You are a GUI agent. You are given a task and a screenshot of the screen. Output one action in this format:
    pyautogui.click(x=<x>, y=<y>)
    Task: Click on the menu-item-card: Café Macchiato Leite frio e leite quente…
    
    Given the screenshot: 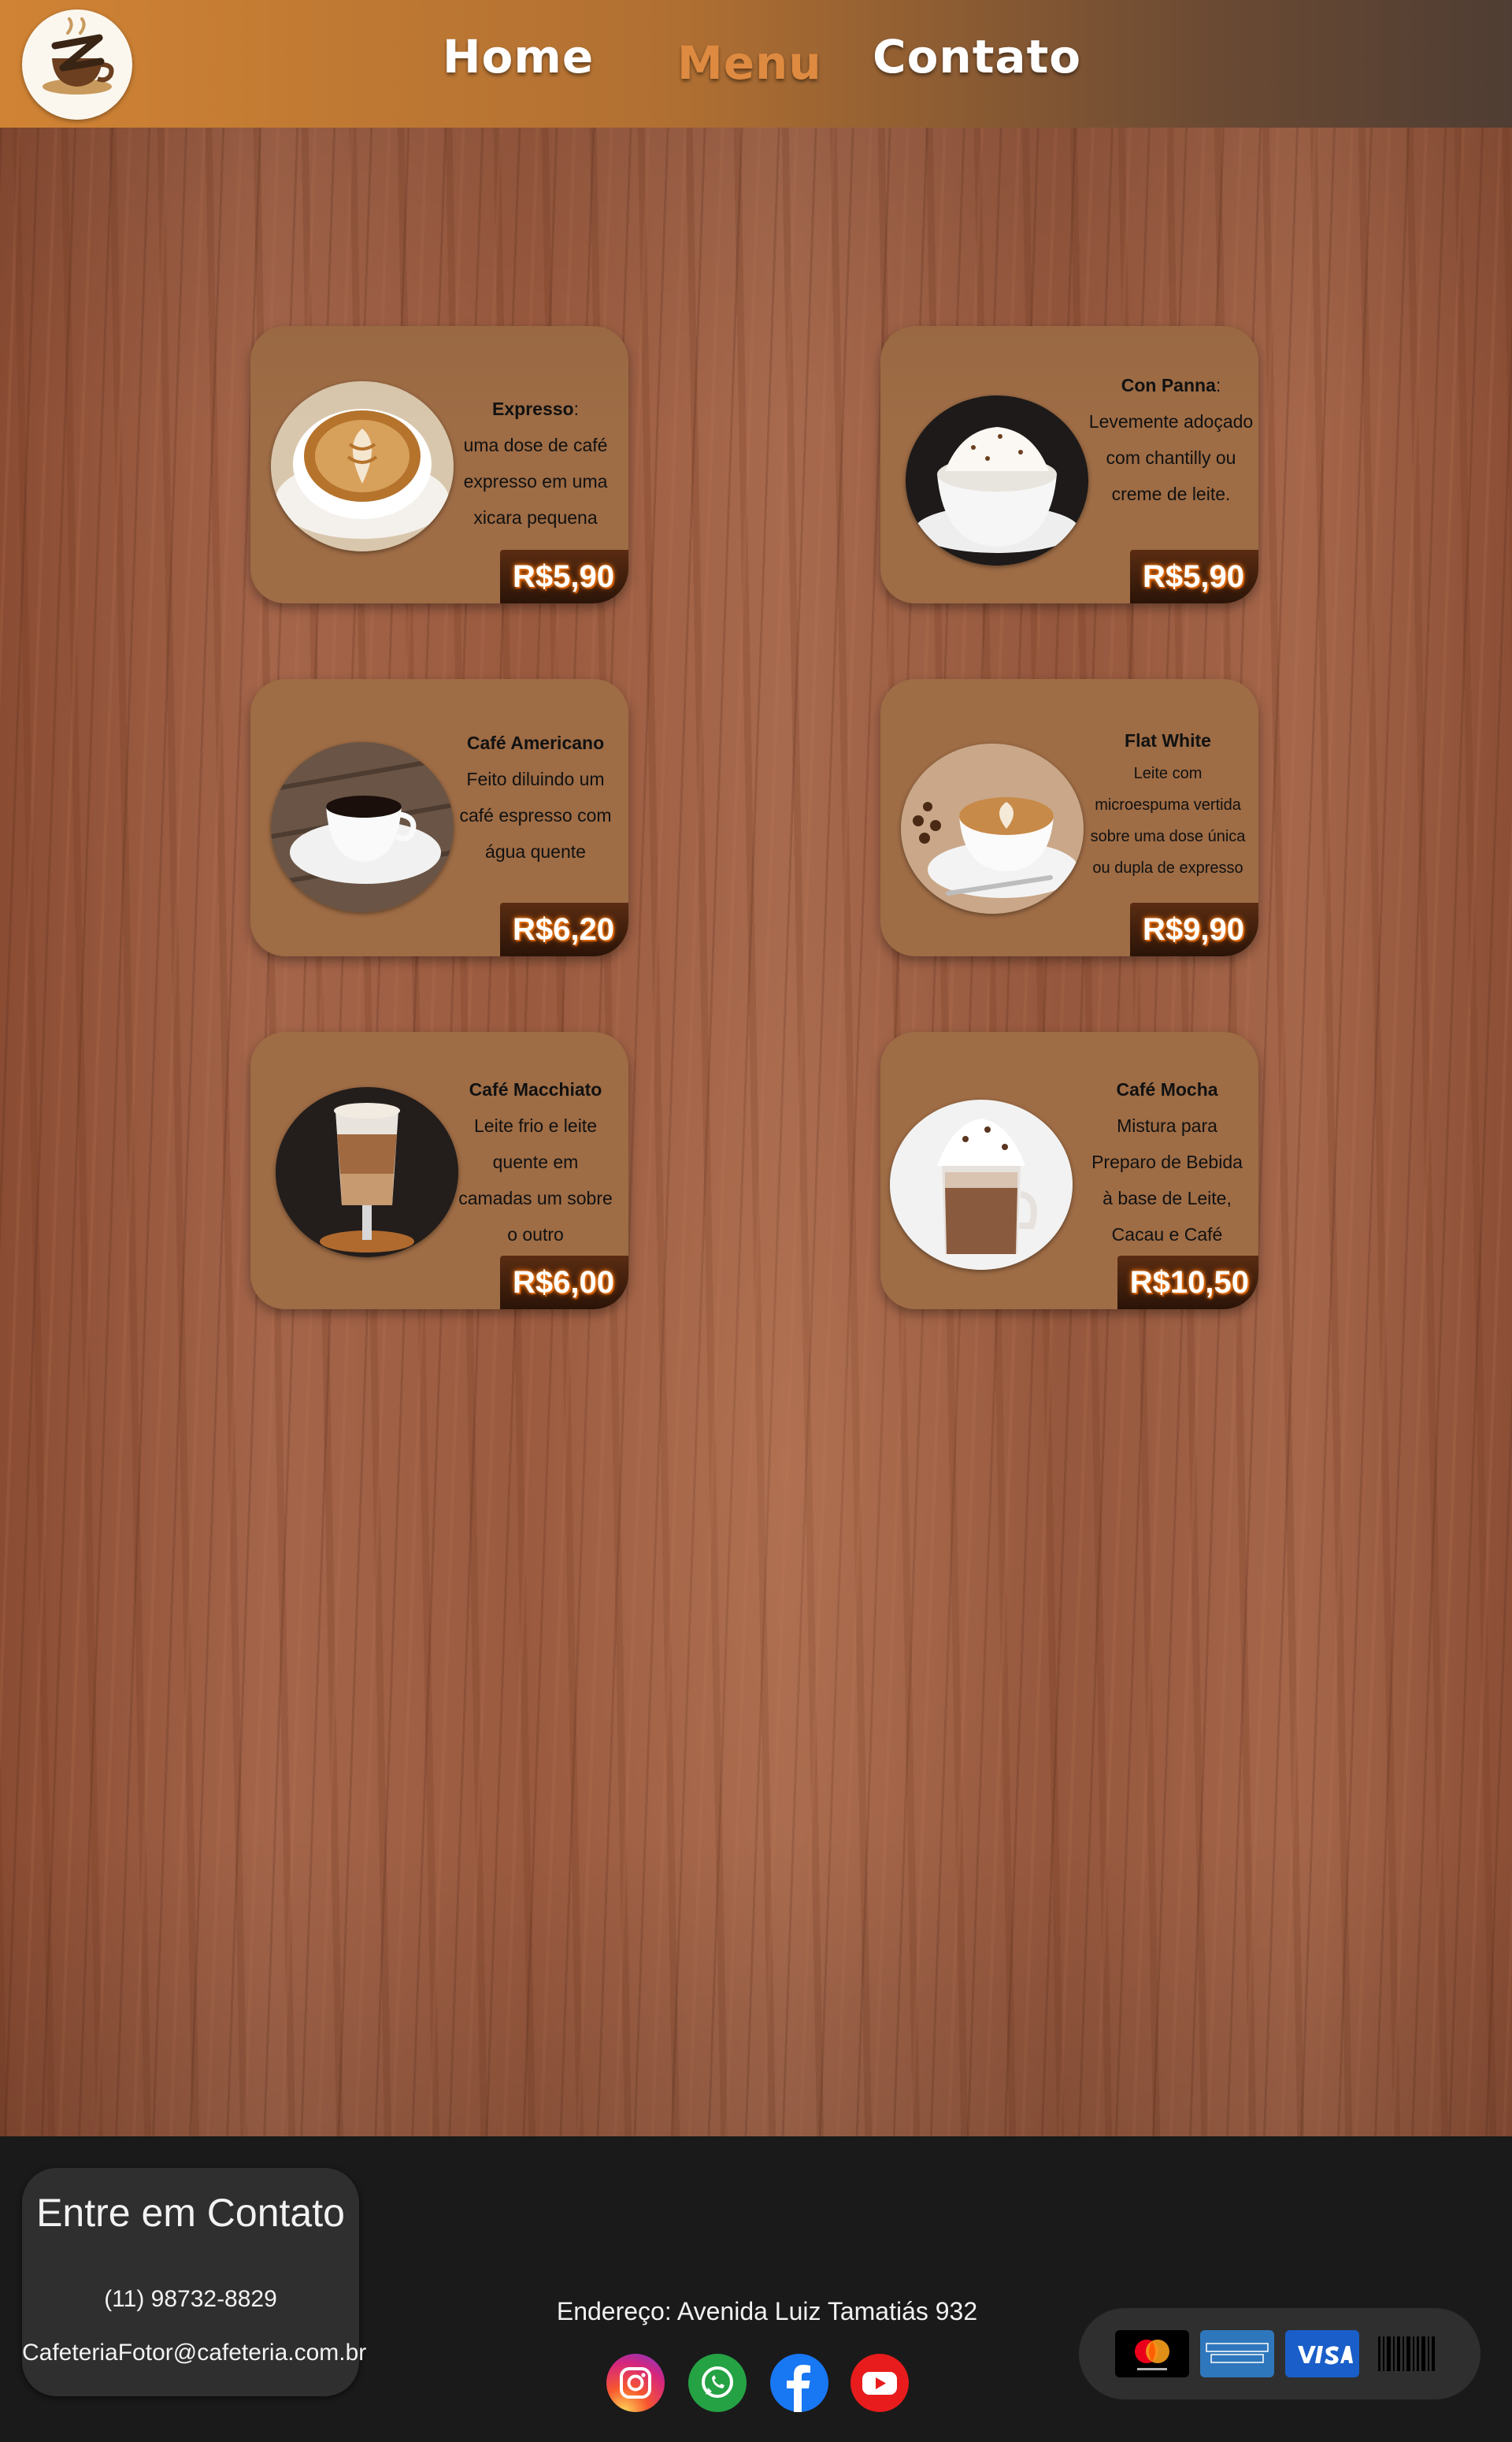 What is the action you would take?
    pyautogui.click(x=439, y=1170)
    